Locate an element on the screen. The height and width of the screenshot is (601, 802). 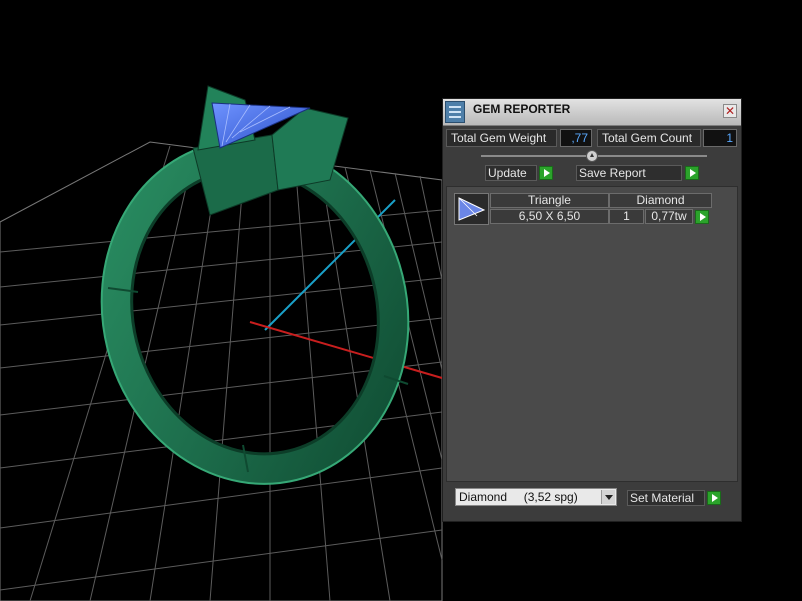
gem-weight-cell: 0,77tw is located at coordinates (669, 216).